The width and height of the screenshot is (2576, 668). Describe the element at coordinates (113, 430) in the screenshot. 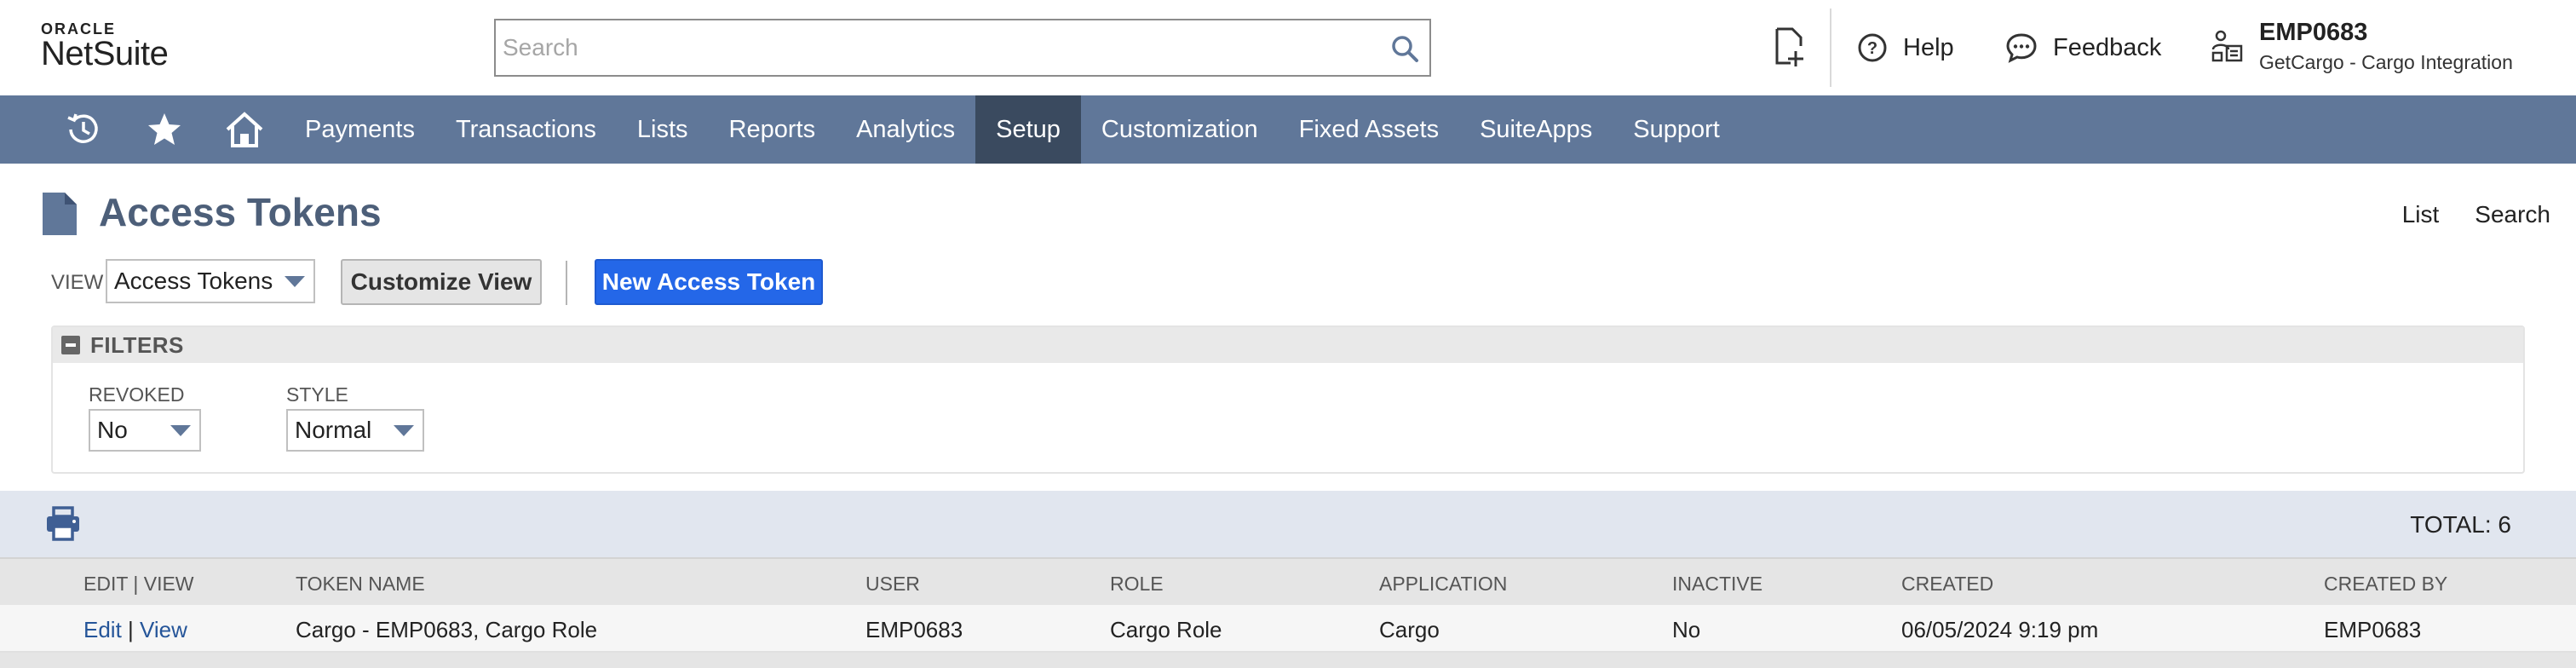

I see `revoked-select-value: No` at that location.